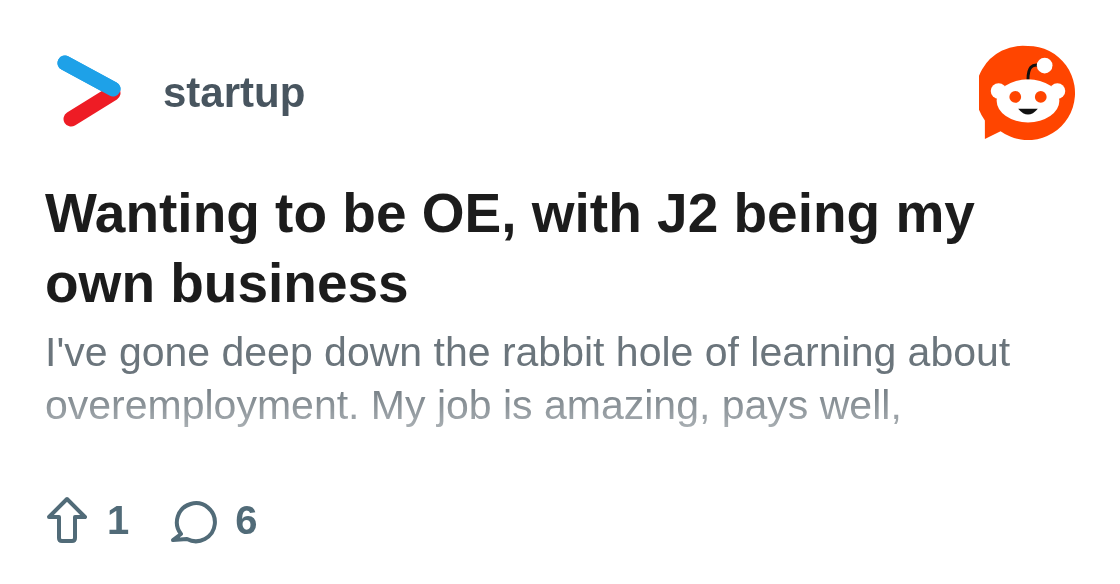  What do you see at coordinates (118, 520) in the screenshot?
I see `upvote-count: 1` at bounding box center [118, 520].